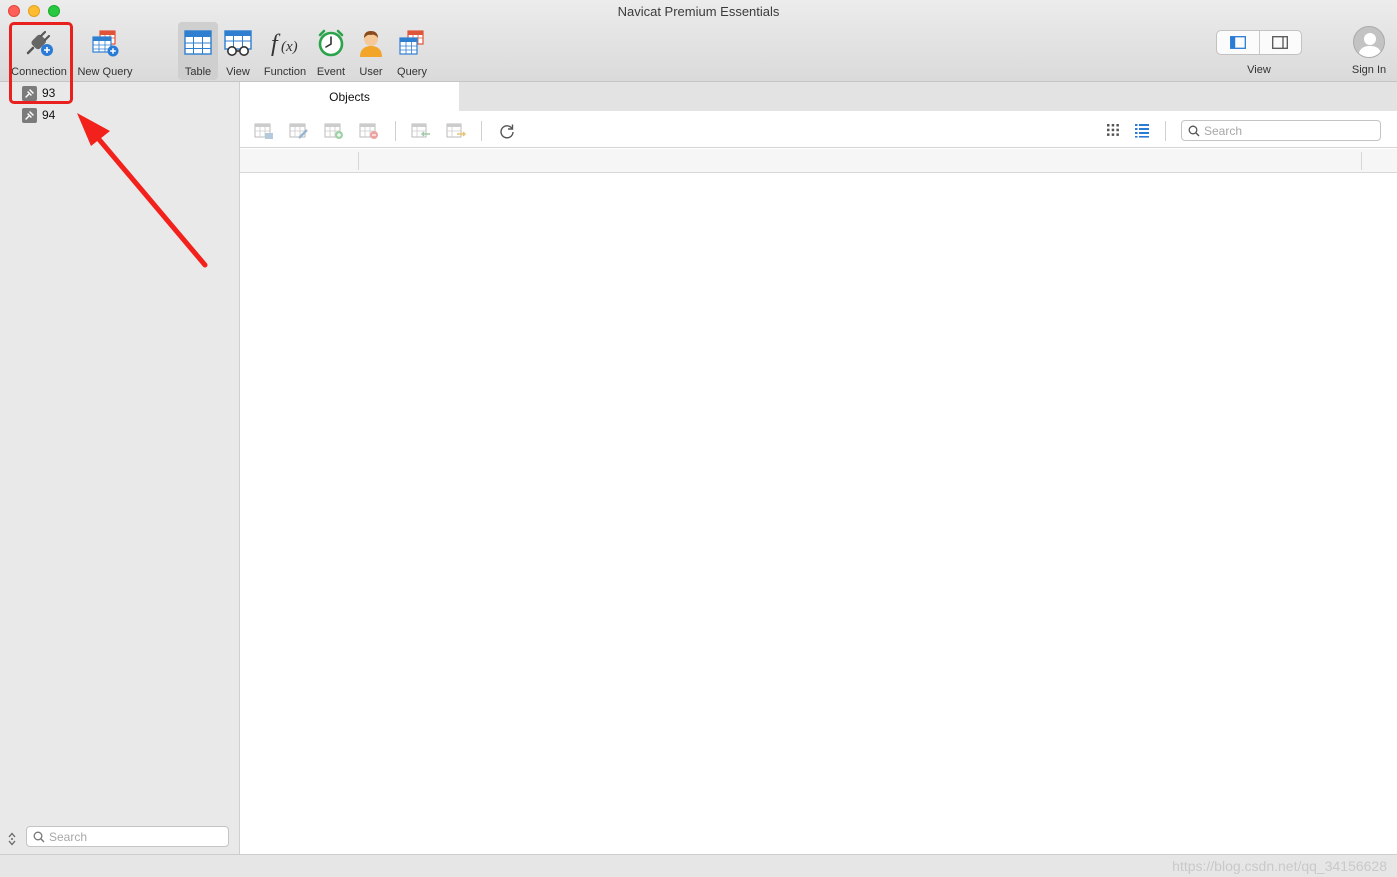 Image resolution: width=1397 pixels, height=877 pixels. I want to click on view-button: View, so click(238, 51).